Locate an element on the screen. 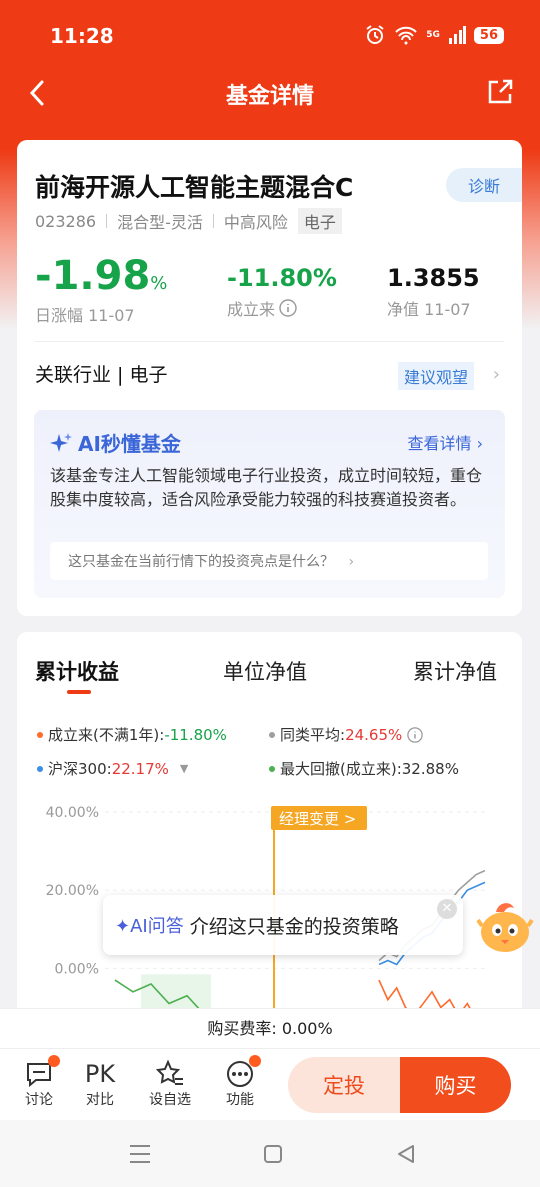  legend-label: 最大回撤(成立来): is located at coordinates (341, 769).